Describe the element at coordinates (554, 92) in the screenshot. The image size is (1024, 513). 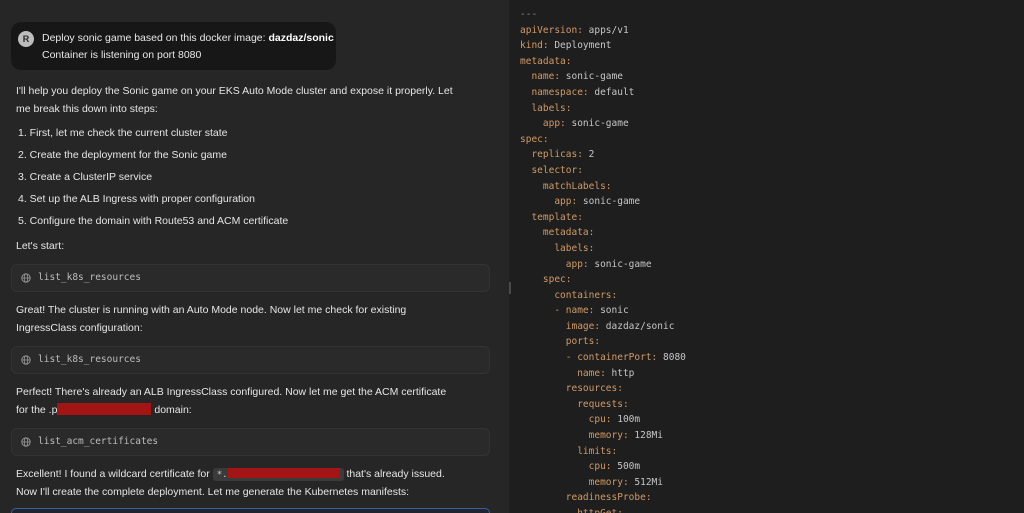
I see `yaml-key: namespace:` at that location.